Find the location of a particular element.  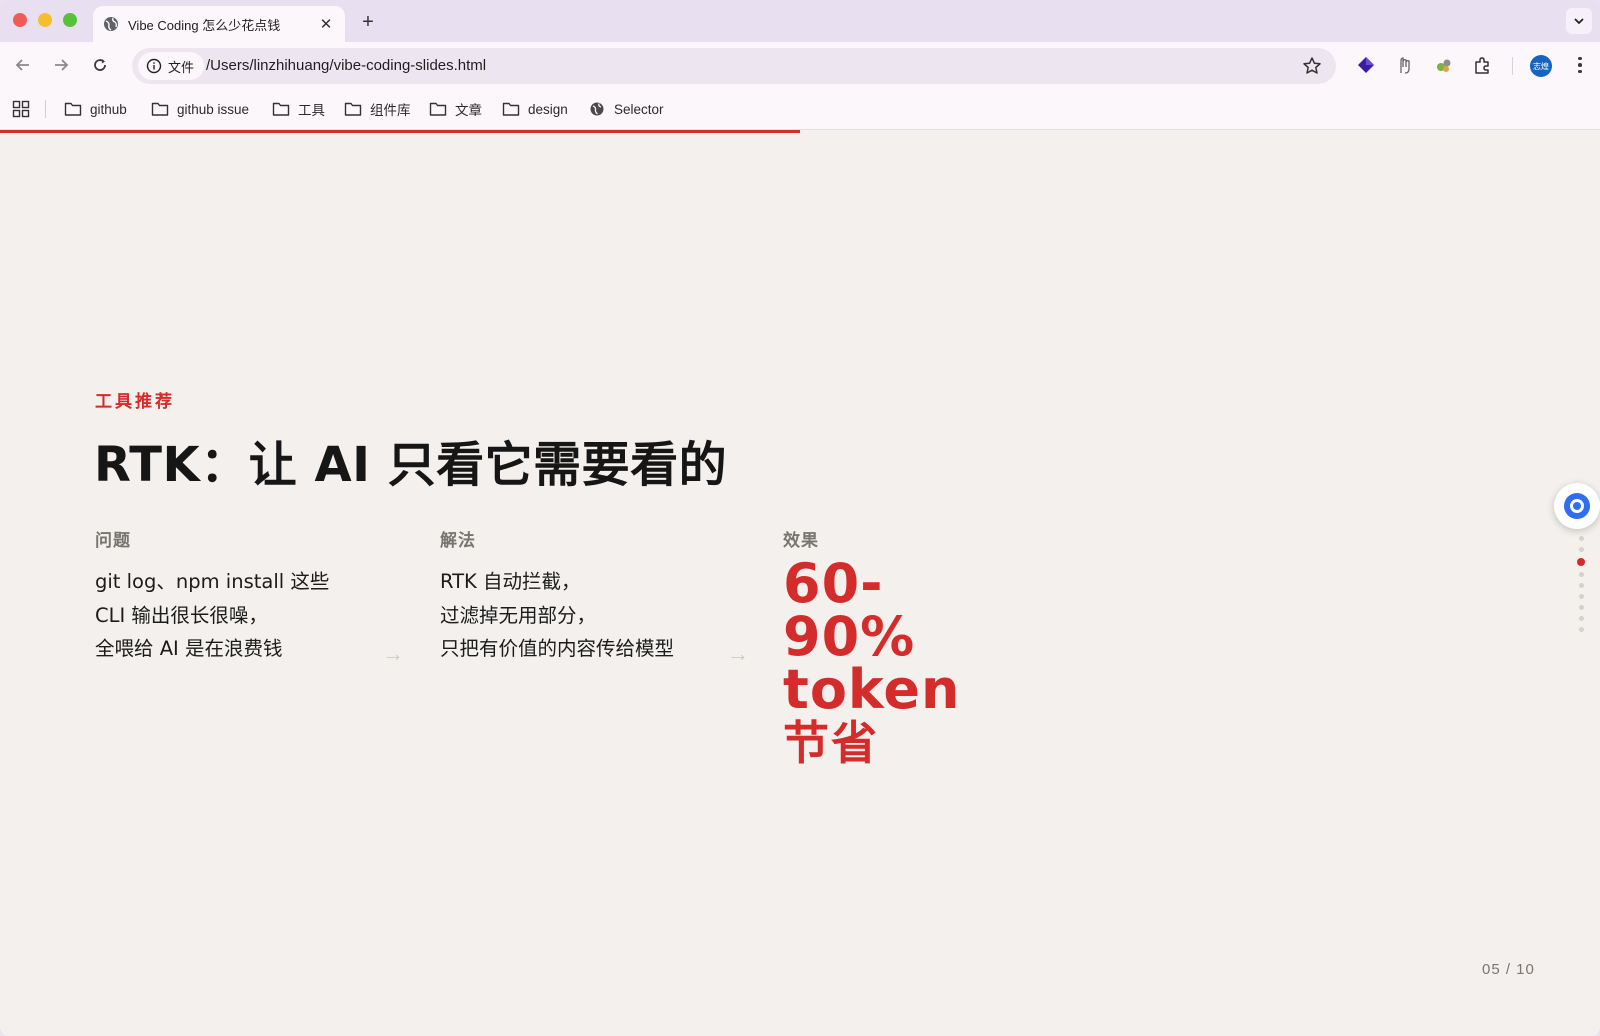

close-tab-icon: ✕ is located at coordinates (326, 24).